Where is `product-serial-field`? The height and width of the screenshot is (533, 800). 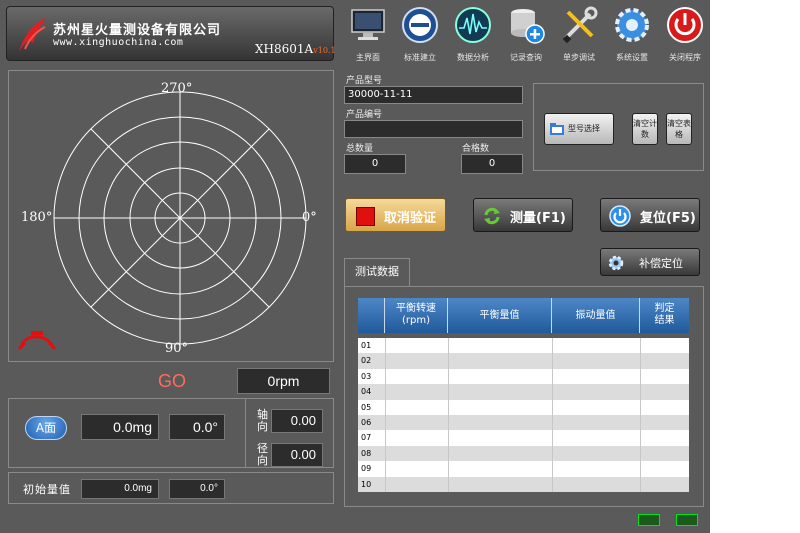
product-serial-field is located at coordinates (433, 129).